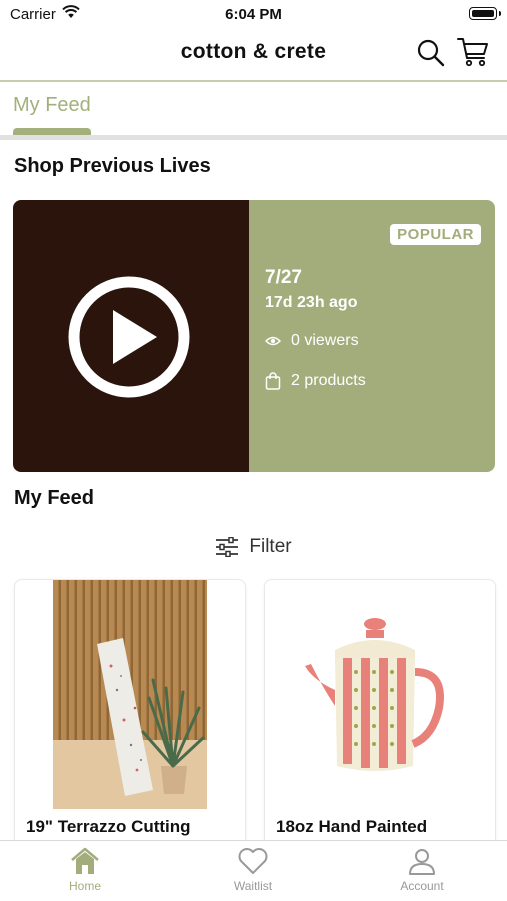 The width and height of the screenshot is (507, 901). I want to click on products-row: 2 products, so click(315, 381).